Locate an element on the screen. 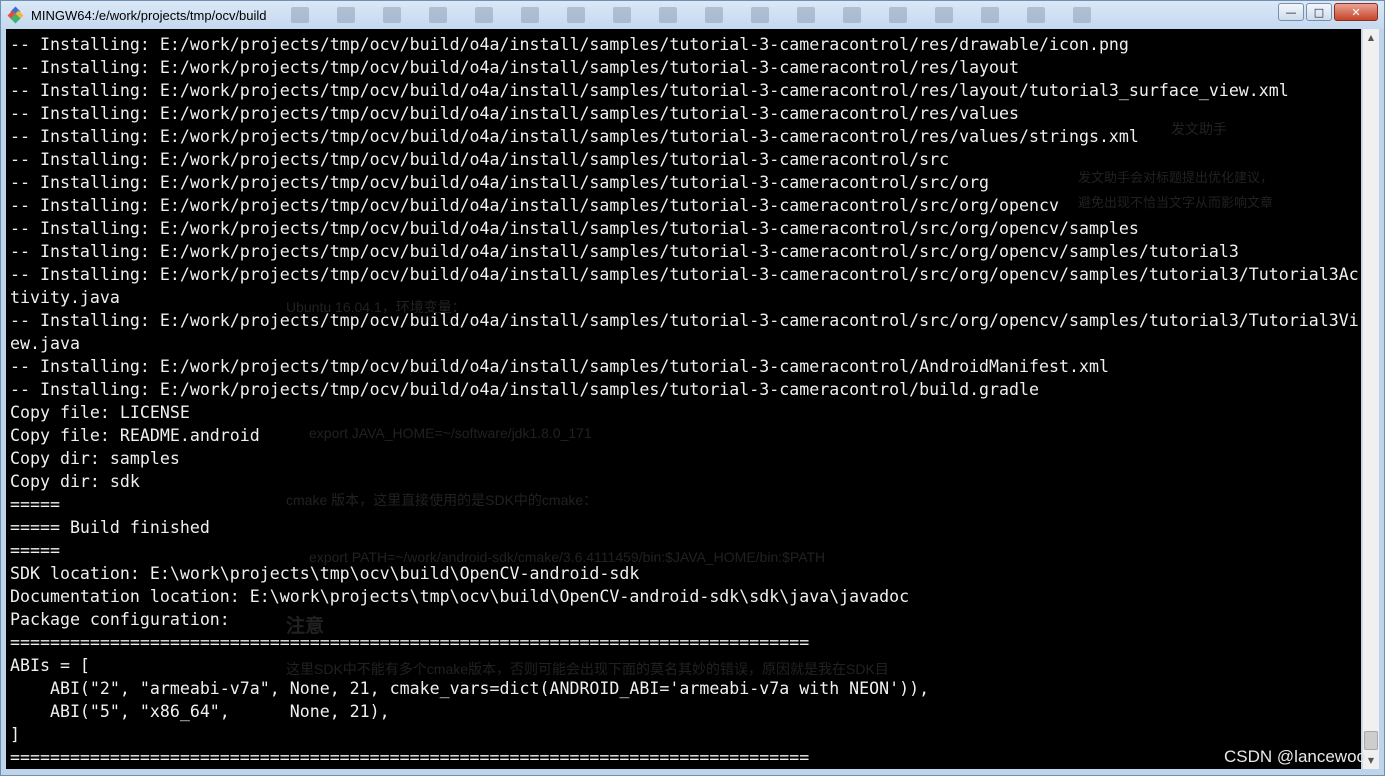 The height and width of the screenshot is (776, 1385). maximize-button: □ is located at coordinates (1319, 12).